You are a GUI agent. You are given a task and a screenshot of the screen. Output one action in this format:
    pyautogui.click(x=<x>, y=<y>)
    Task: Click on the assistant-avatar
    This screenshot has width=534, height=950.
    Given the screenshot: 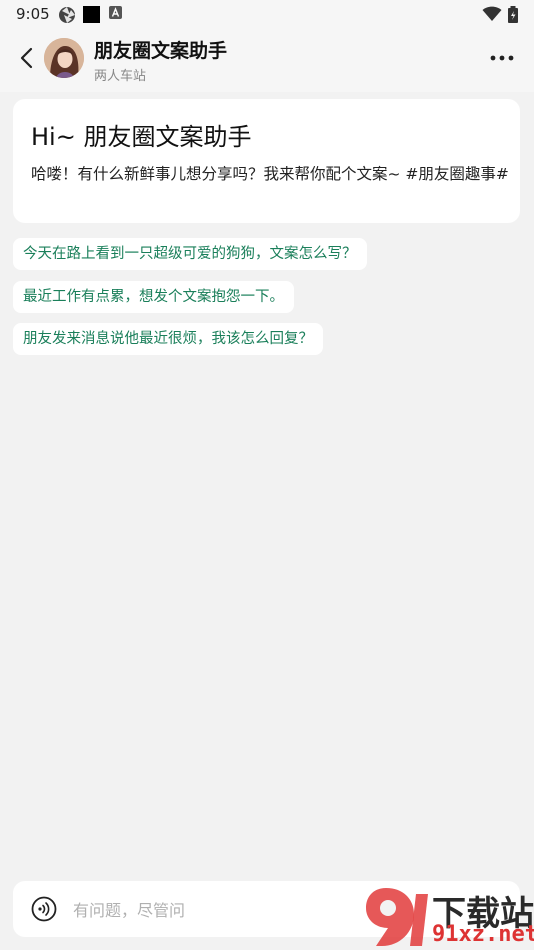 What is the action you would take?
    pyautogui.click(x=64, y=58)
    